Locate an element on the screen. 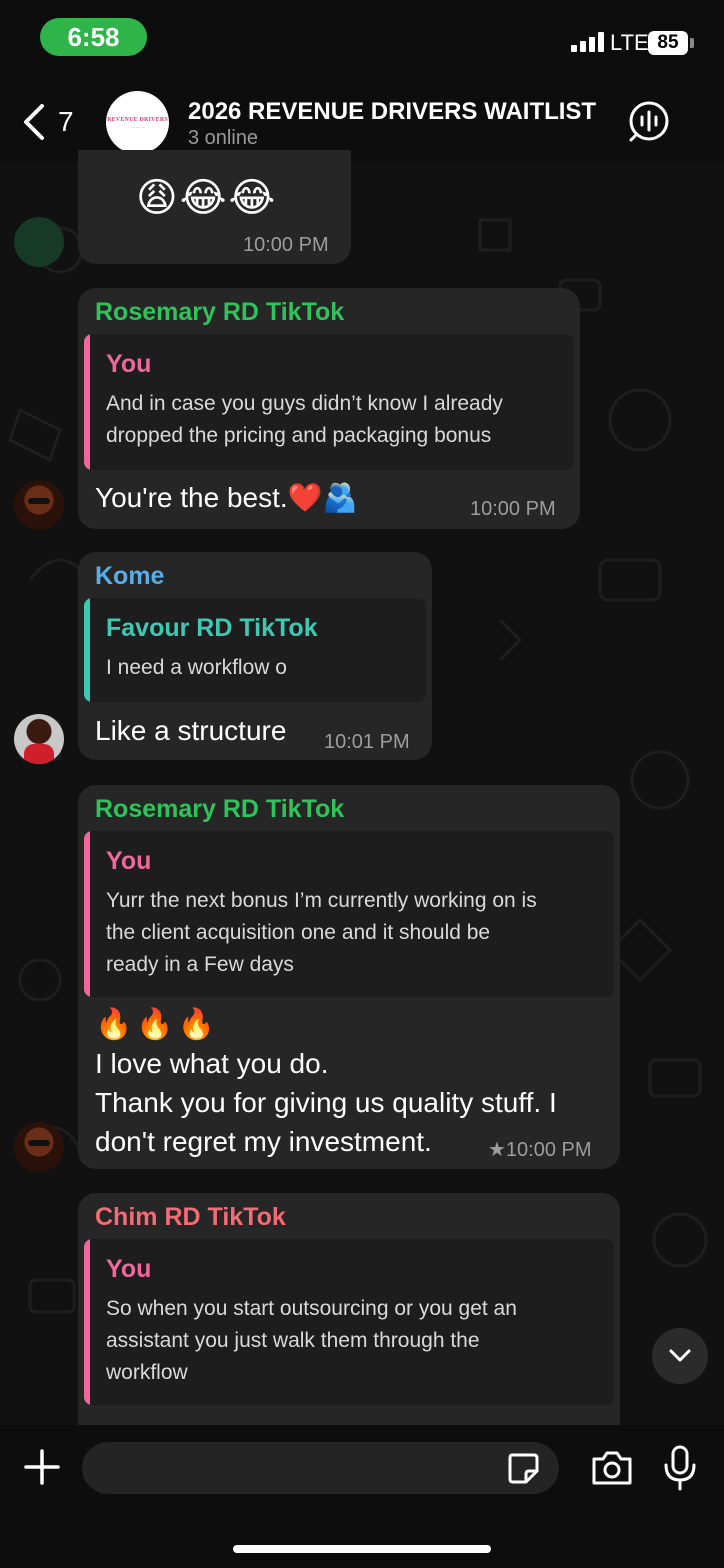  reply-line: workflow is located at coordinates (147, 1372).